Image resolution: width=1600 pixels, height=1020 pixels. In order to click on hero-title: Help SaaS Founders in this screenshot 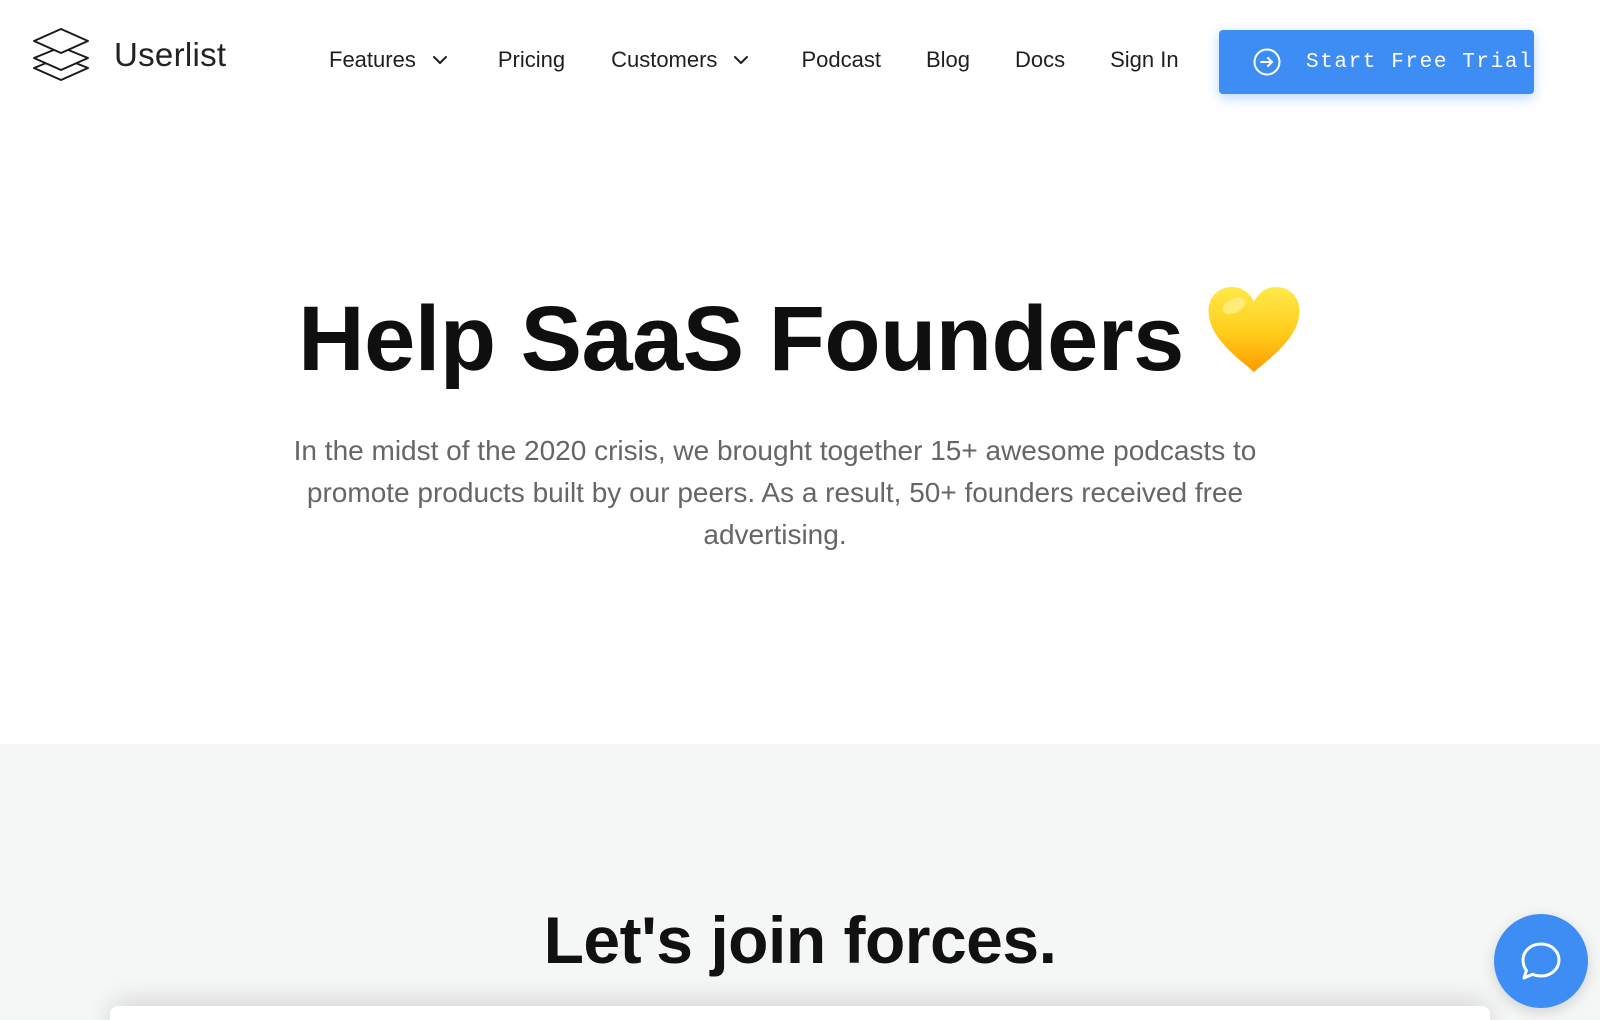, I will do `click(800, 339)`.